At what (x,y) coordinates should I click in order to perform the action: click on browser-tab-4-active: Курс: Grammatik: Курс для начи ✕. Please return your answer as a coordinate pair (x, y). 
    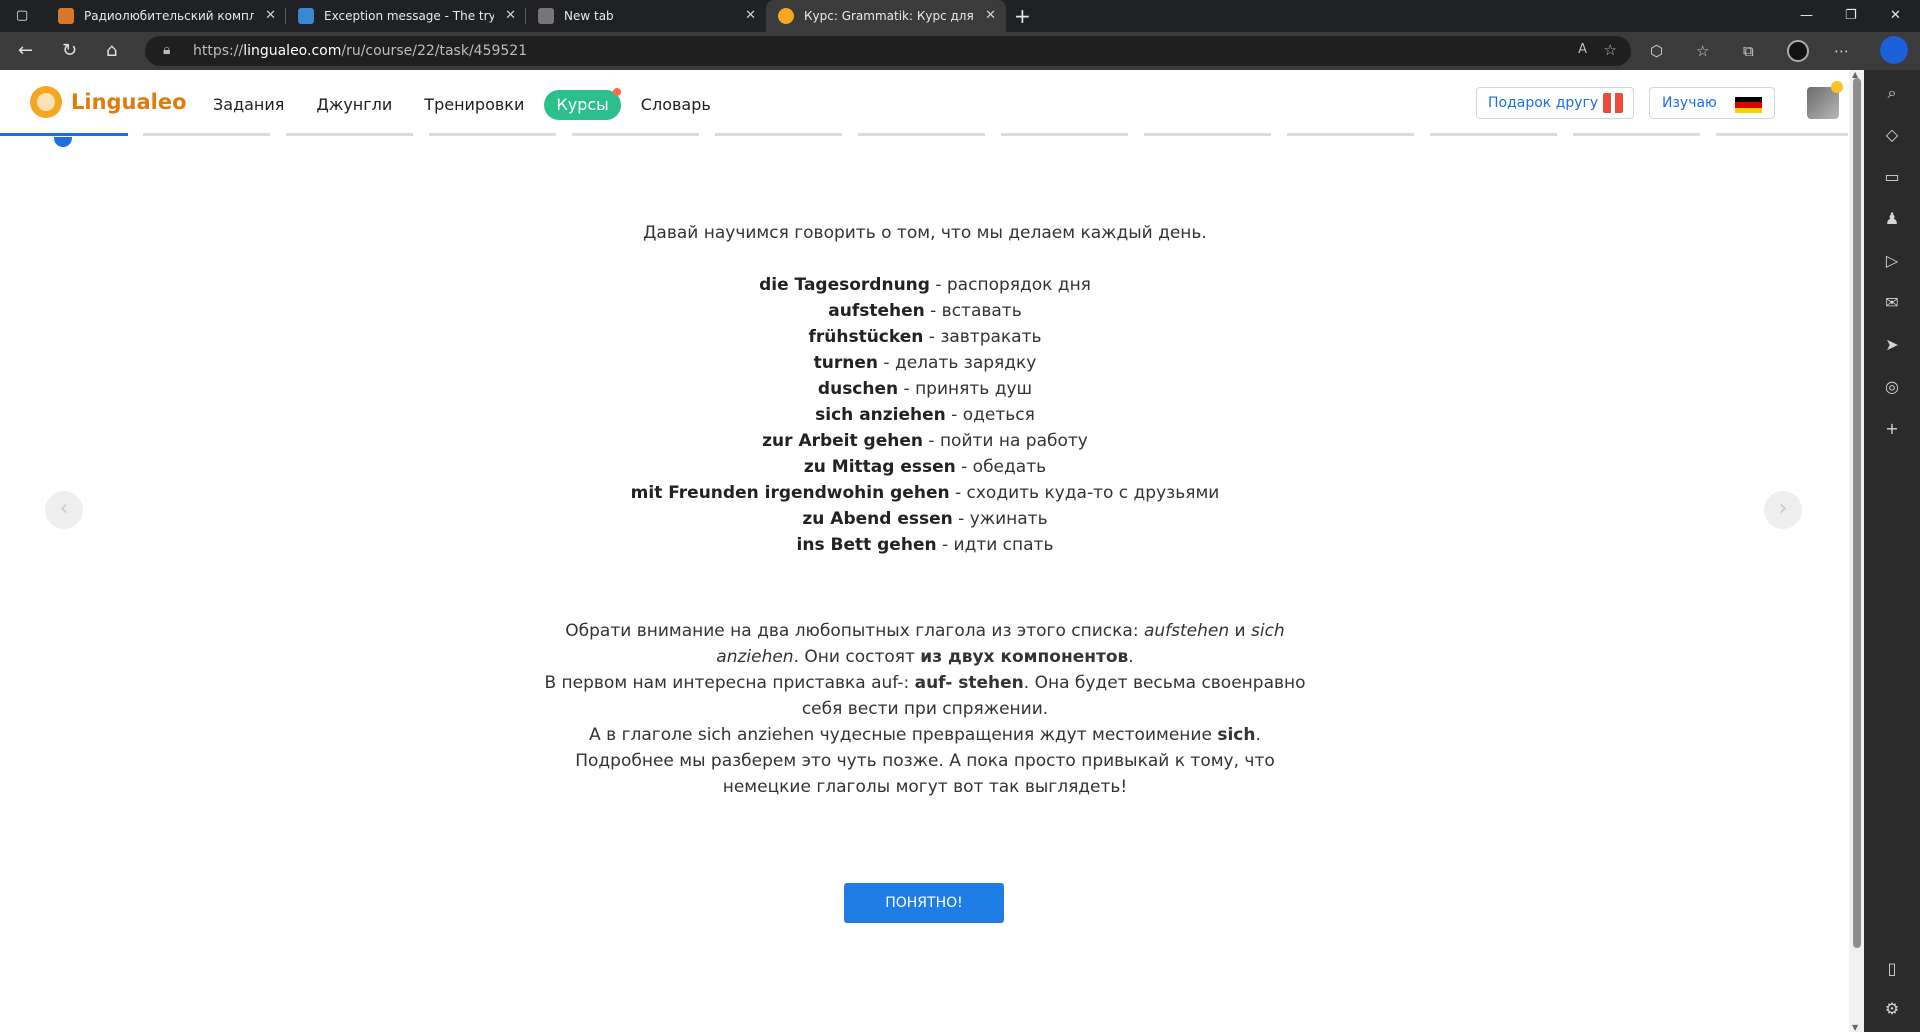
    Looking at the image, I should click on (886, 16).